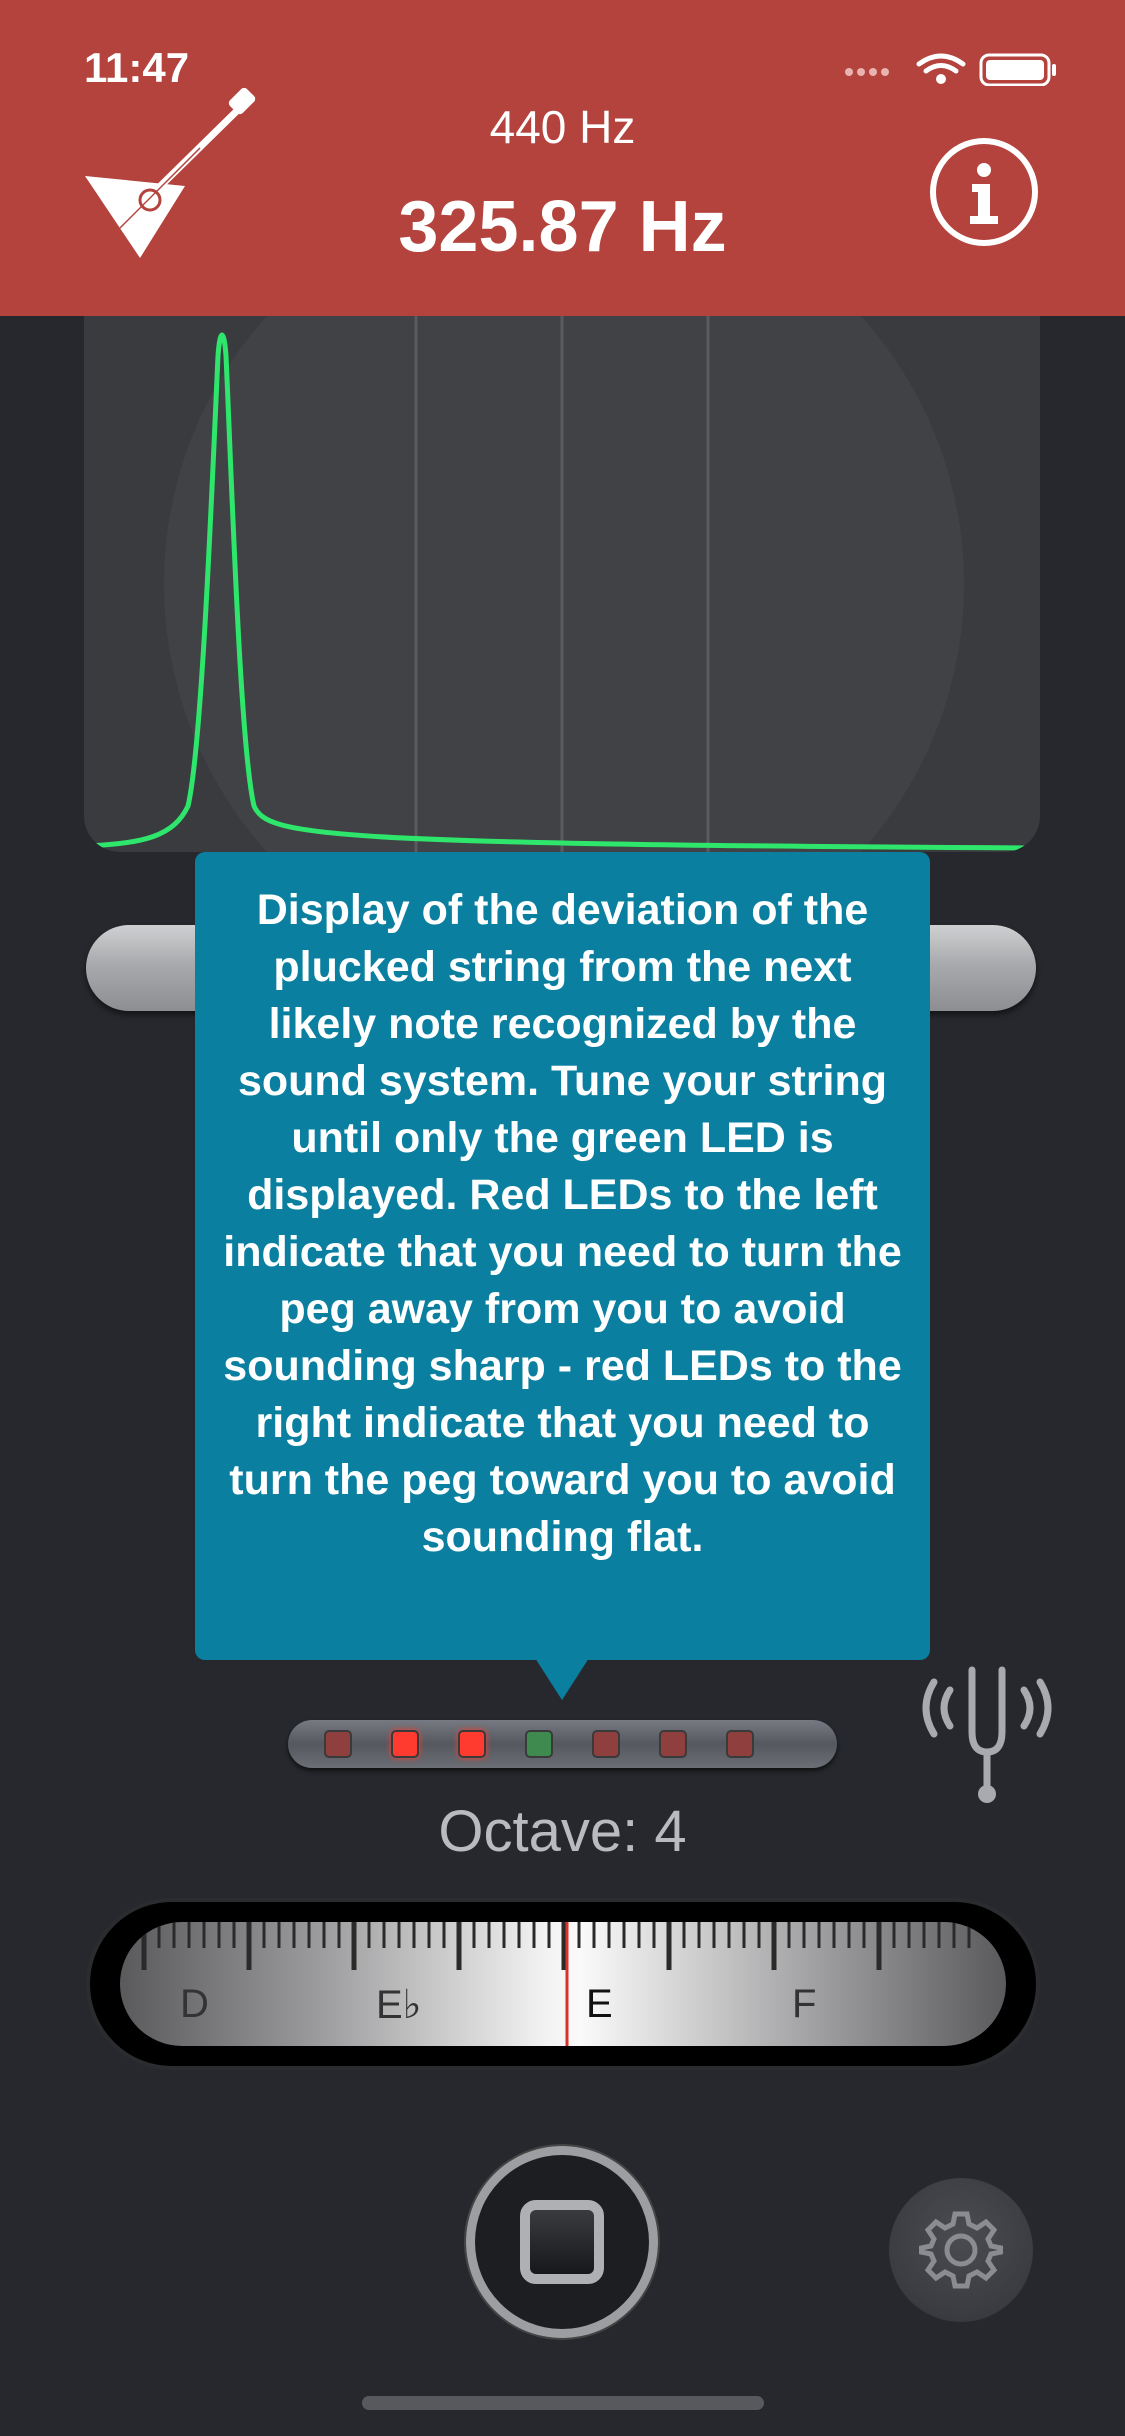 Image resolution: width=1125 pixels, height=2436 pixels. I want to click on status-icons, so click(950, 69).